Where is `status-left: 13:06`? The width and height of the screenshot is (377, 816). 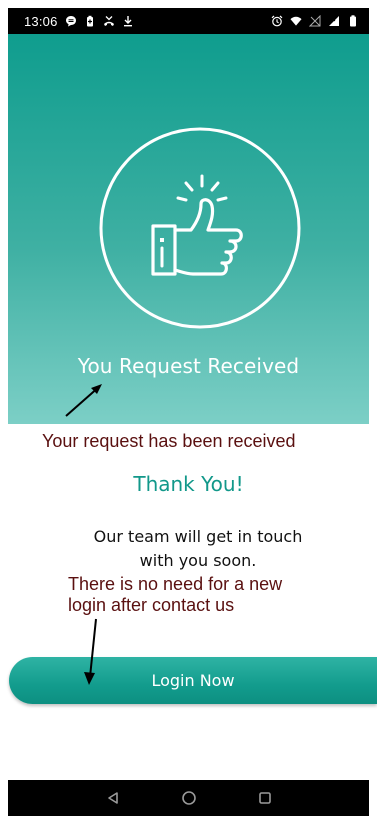 status-left: 13:06 is located at coordinates (79, 21).